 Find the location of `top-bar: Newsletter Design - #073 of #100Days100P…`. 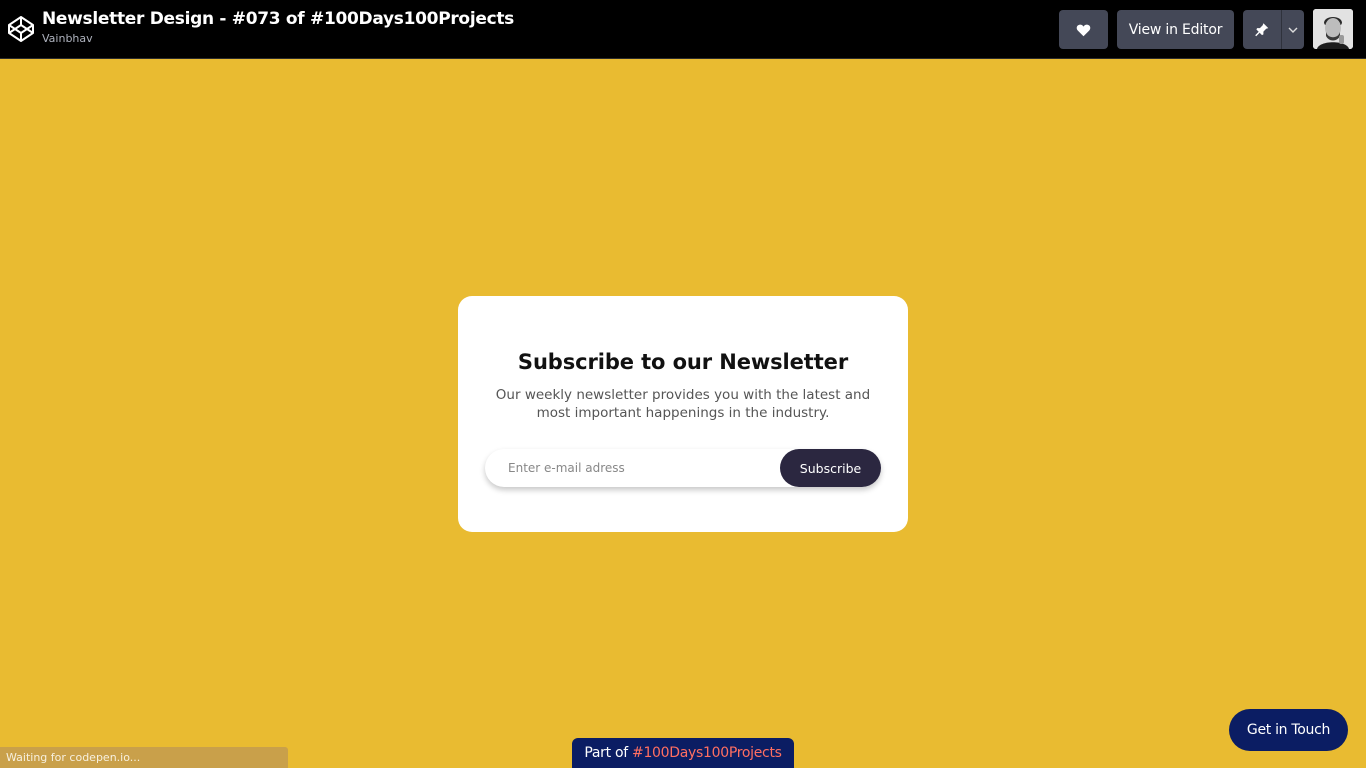

top-bar: Newsletter Design - #073 of #100Days100P… is located at coordinates (683, 29).